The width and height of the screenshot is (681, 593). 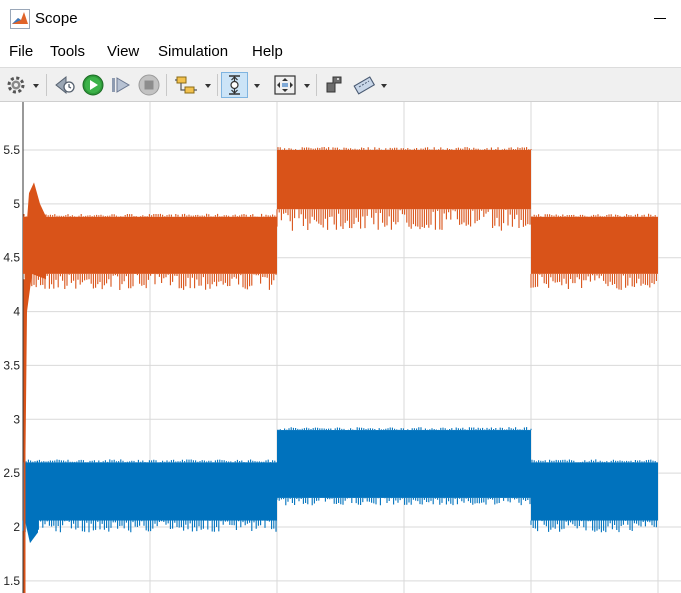 What do you see at coordinates (11, 258) in the screenshot?
I see `y-tick-label: 4.5` at bounding box center [11, 258].